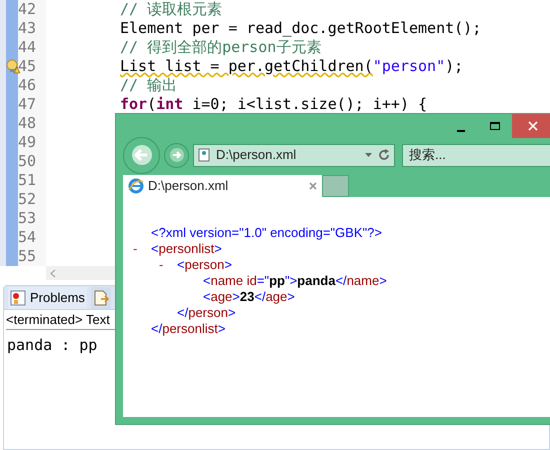  Describe the element at coordinates (27, 47) in the screenshot. I see `line-number: 44` at that location.